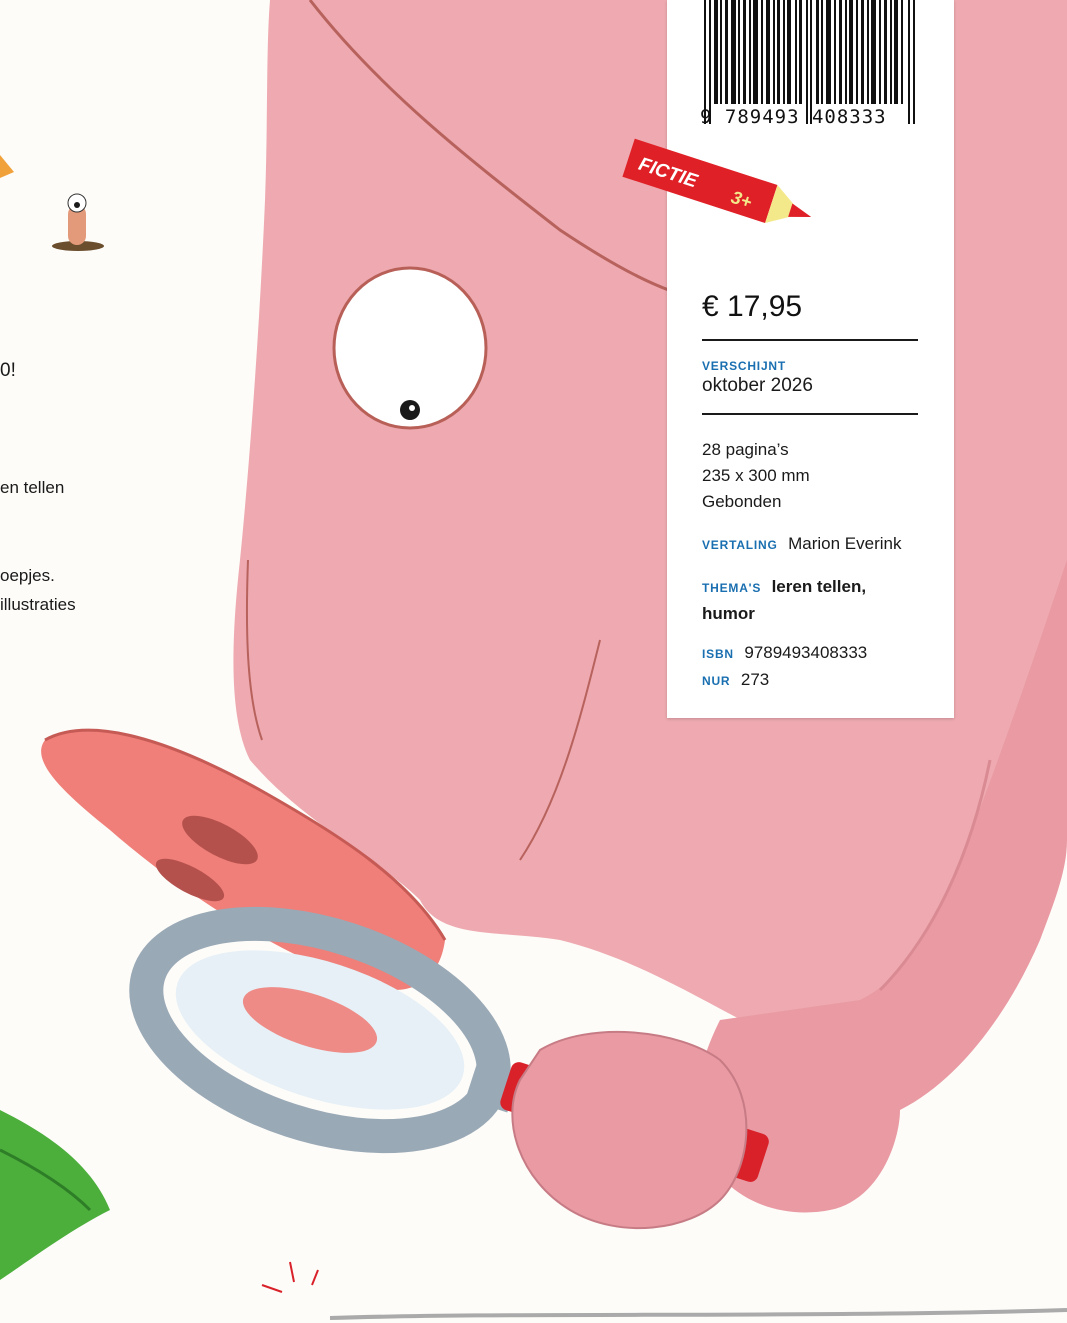 The image size is (1067, 1323). I want to click on specs-block: 28 pagina’s 235 x 300 mm Gebonden, so click(756, 476).